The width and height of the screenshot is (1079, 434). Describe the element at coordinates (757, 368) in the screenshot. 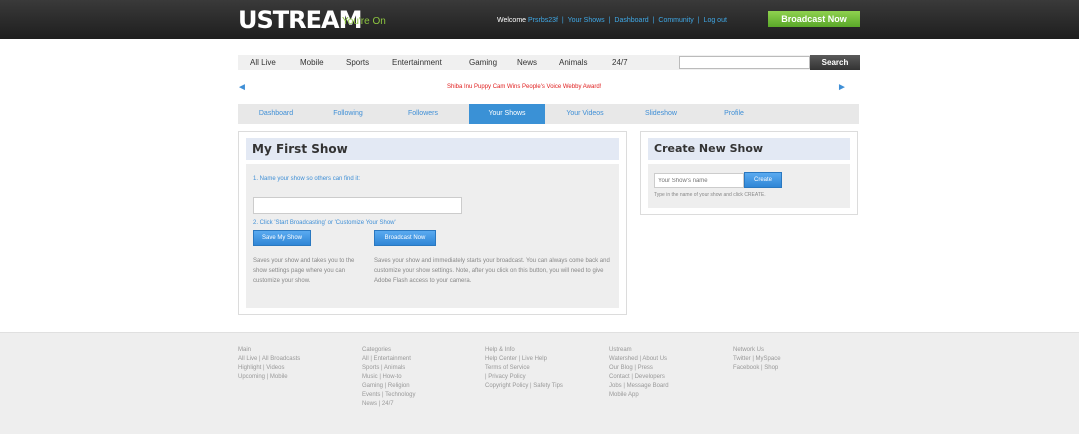

I see `footer-link: Facebook | Shop` at that location.